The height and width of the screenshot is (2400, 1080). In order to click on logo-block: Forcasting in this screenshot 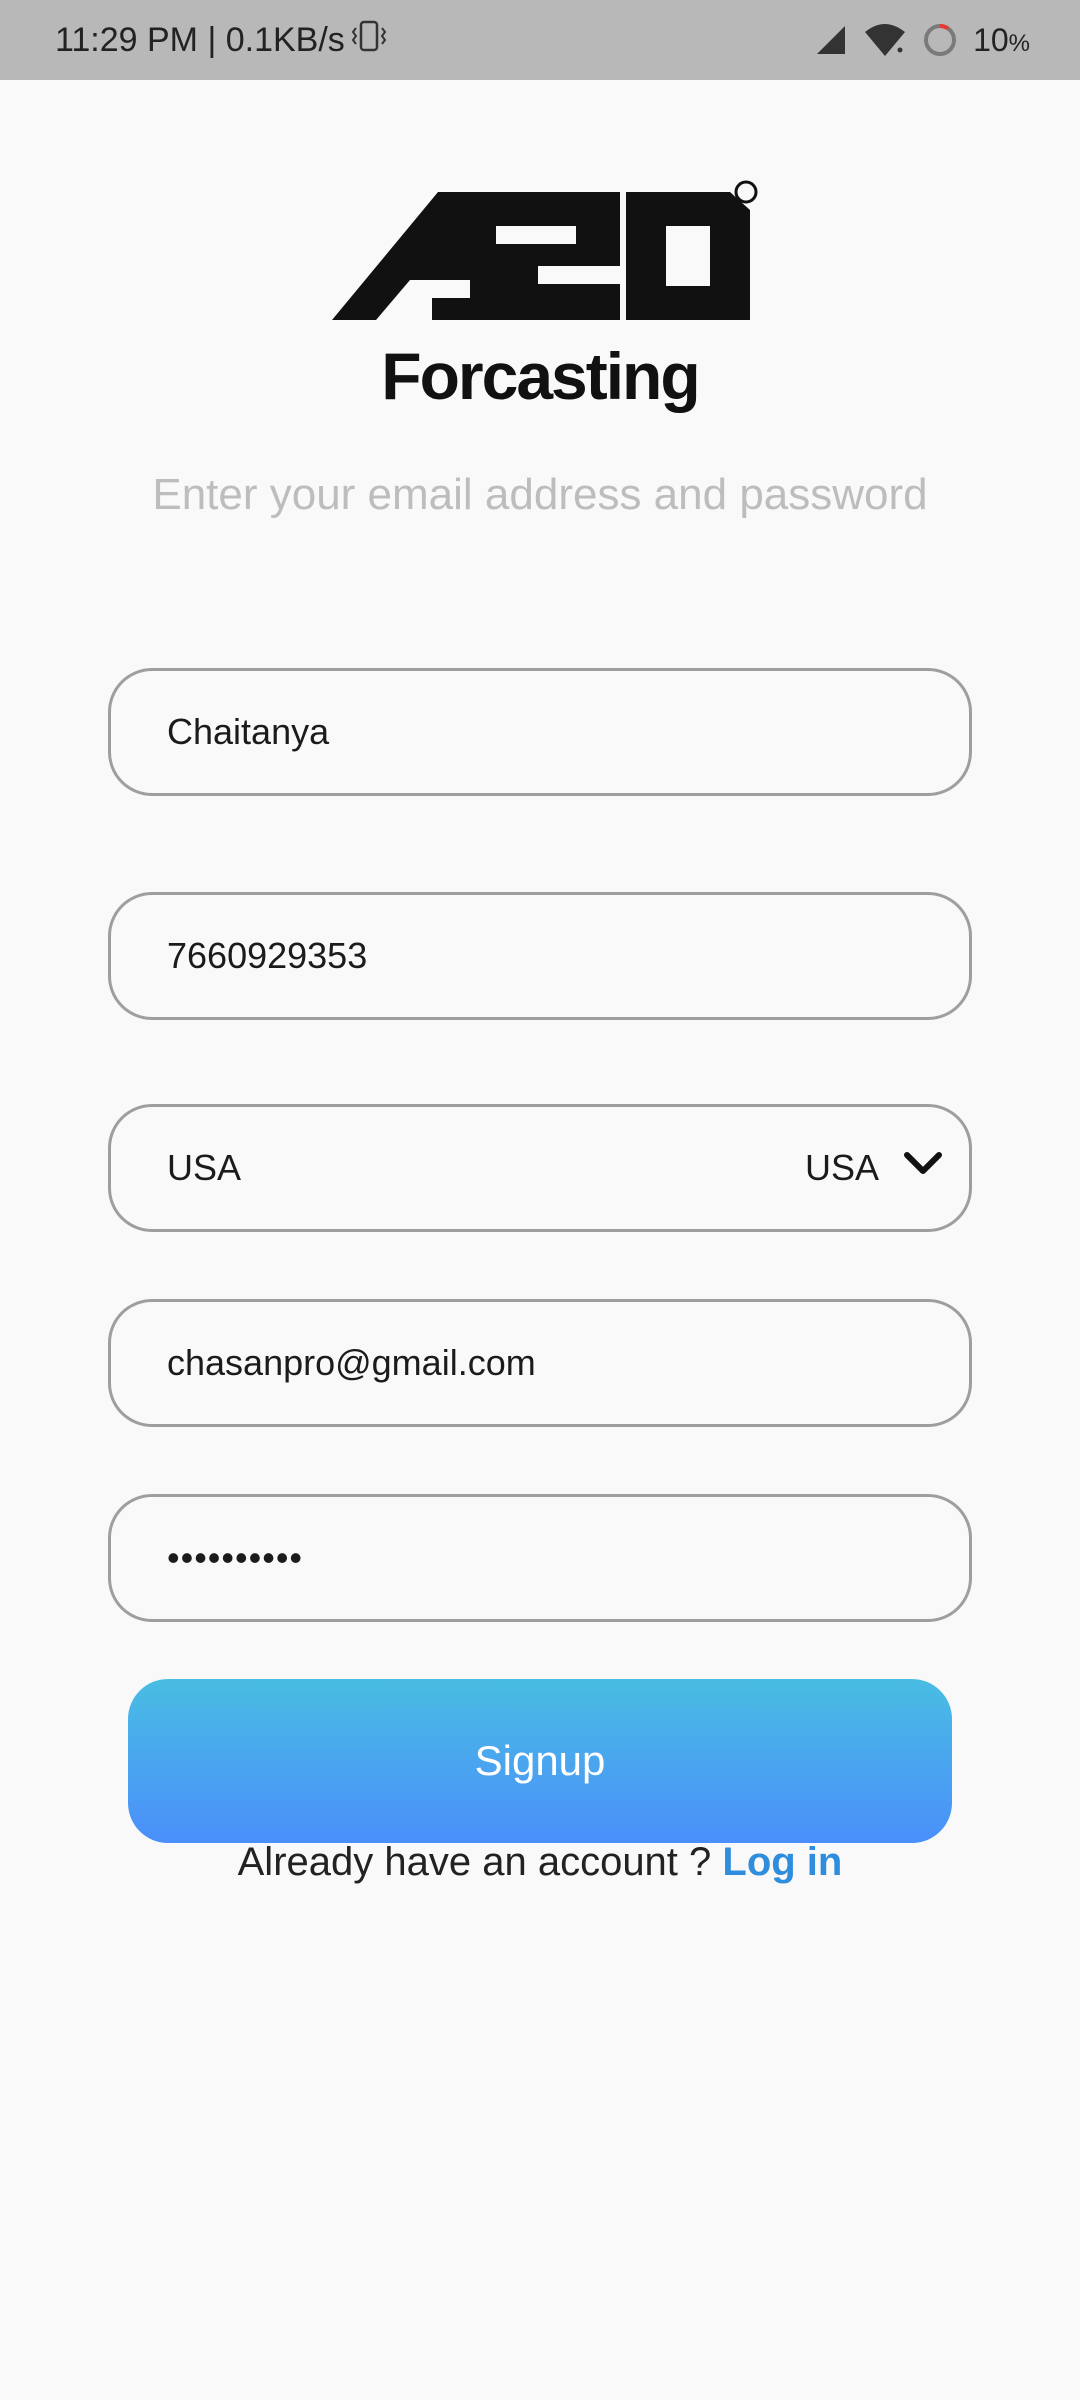, I will do `click(540, 297)`.